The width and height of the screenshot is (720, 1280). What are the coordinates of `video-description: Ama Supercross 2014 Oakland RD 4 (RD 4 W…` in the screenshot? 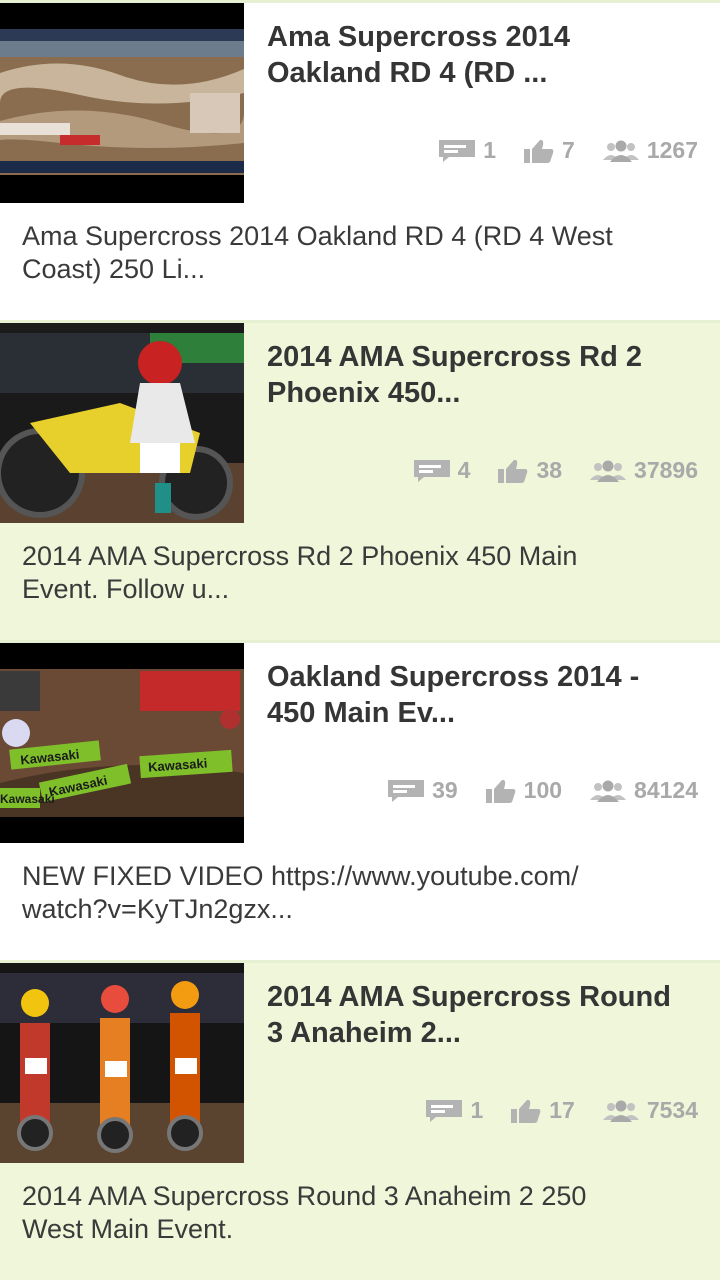 It's located at (317, 252).